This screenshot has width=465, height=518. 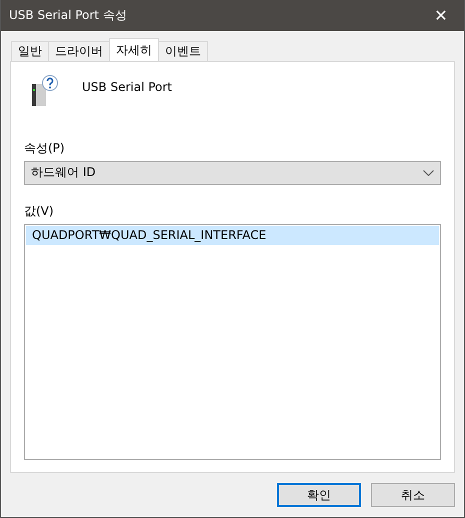 I want to click on property-dropdown: 하드웨어 ID, so click(x=232, y=173).